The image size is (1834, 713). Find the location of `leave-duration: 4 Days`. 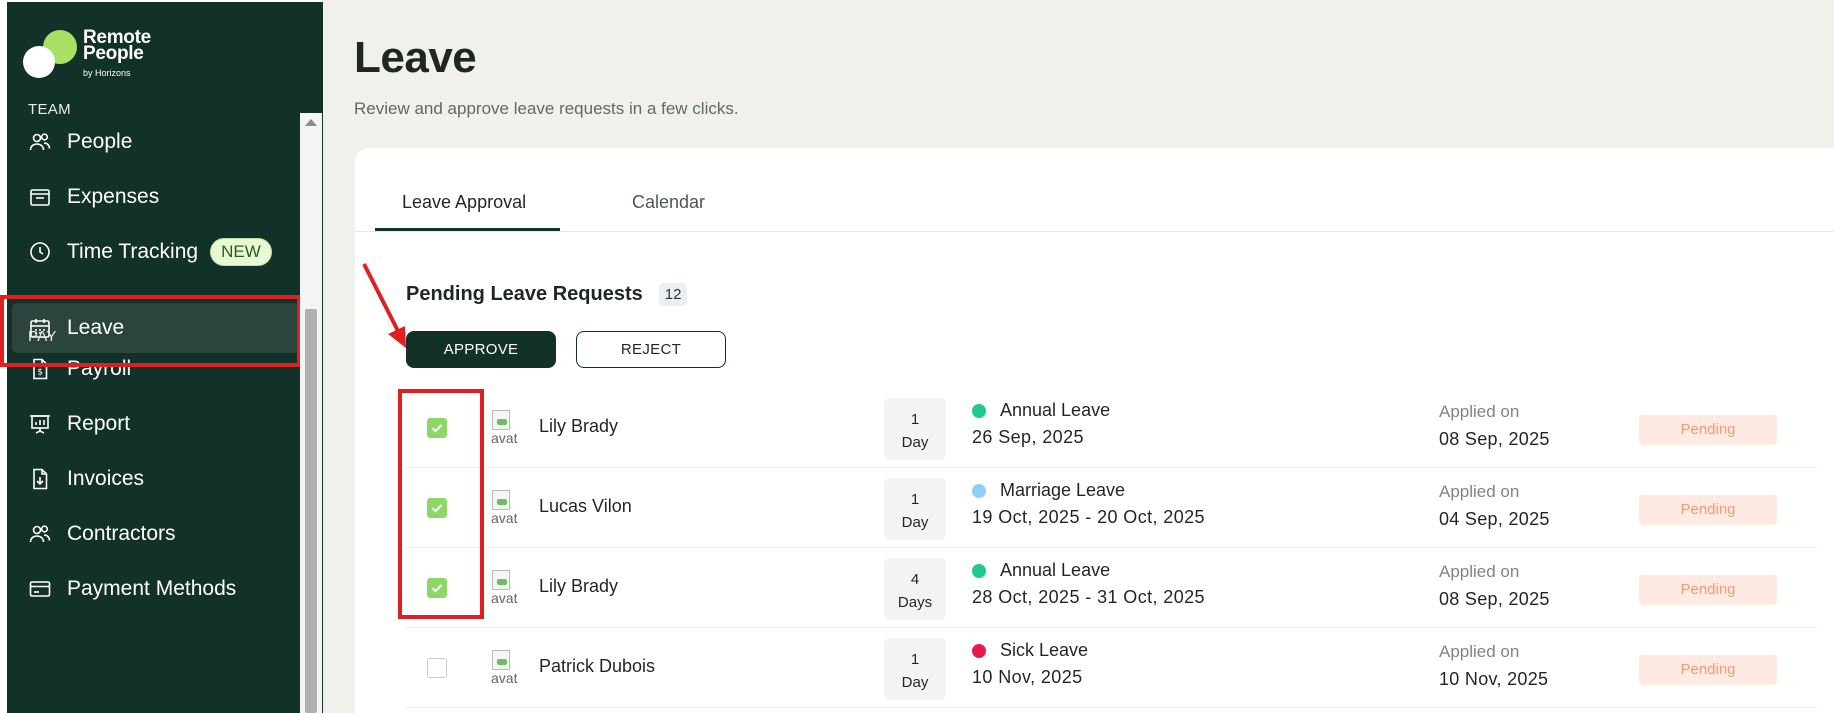

leave-duration: 4 Days is located at coordinates (915, 589).